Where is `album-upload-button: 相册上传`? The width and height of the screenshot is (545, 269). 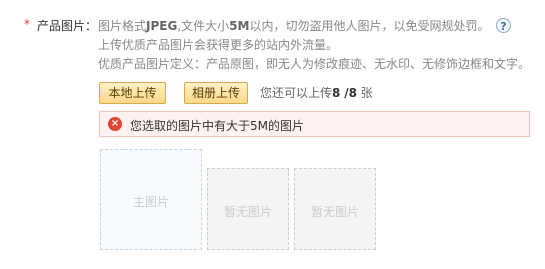 album-upload-button: 相册上传 is located at coordinates (216, 93).